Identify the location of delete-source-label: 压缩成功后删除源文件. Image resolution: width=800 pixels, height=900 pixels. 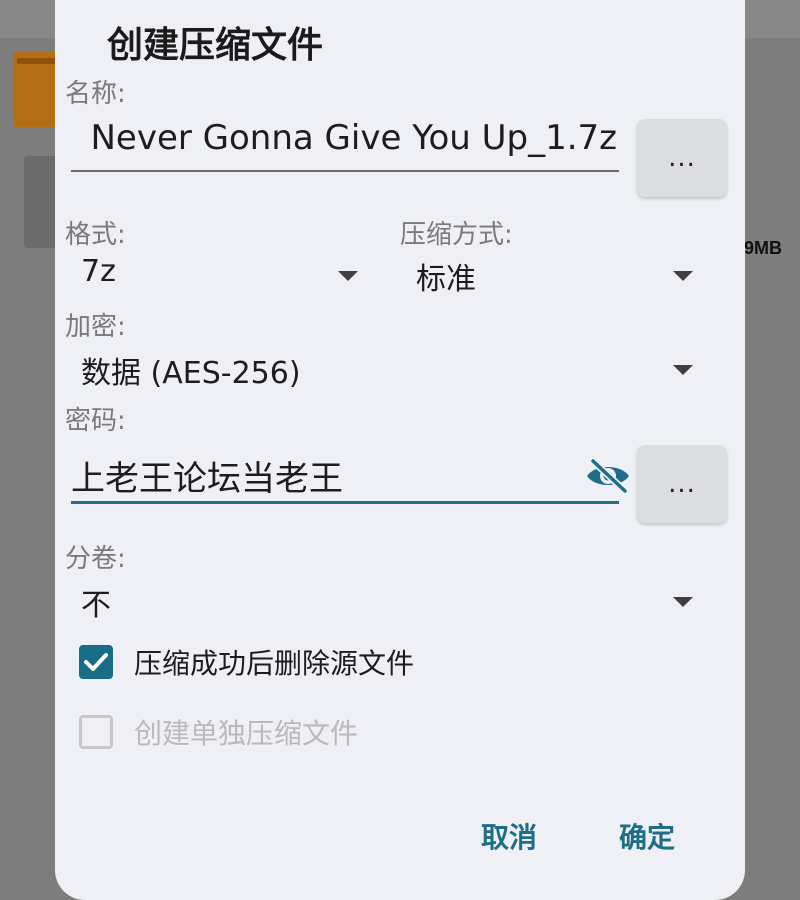
(274, 663).